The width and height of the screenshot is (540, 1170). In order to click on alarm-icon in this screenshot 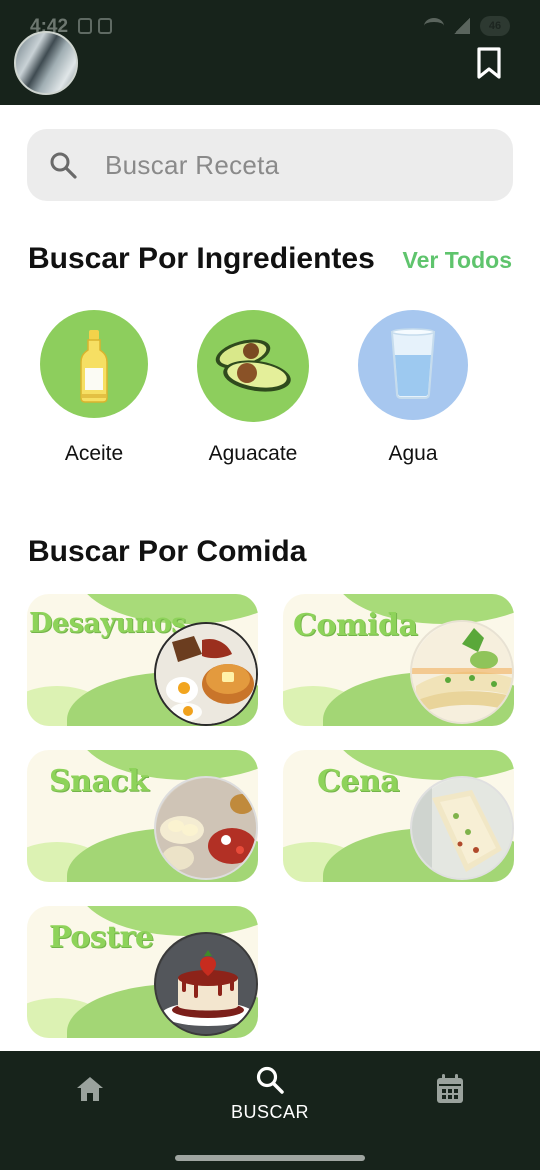, I will do `click(105, 26)`.